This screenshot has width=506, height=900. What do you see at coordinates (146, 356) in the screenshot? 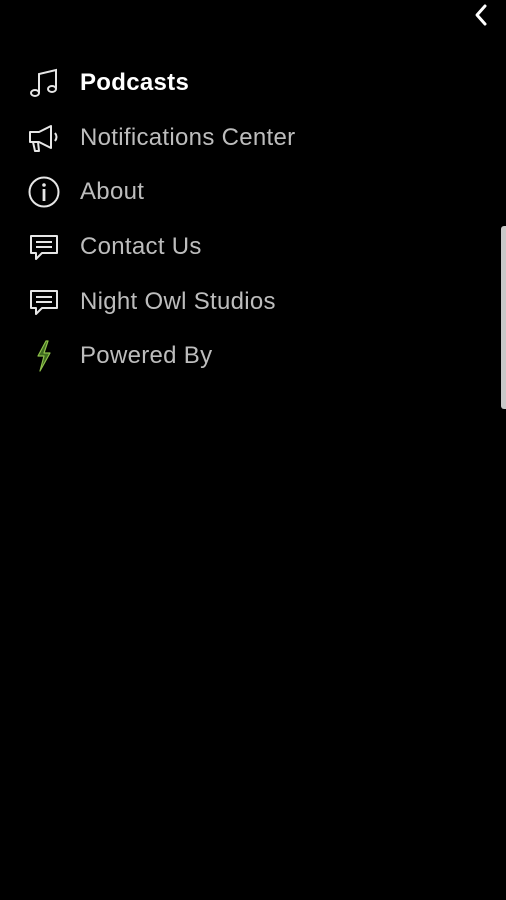
I see `menu-item-label: Powered By` at bounding box center [146, 356].